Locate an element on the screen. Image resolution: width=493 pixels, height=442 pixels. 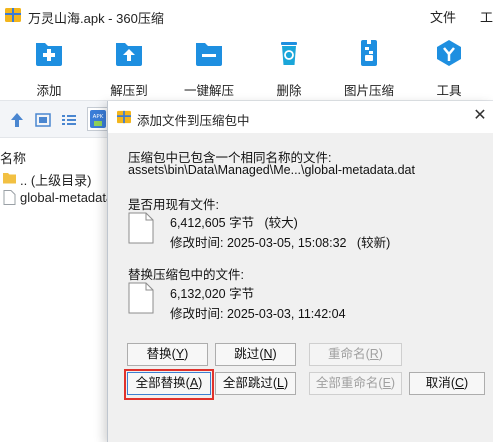
existing-file-modified: 修改时间: 2025-03-05, 15:08:32 (较新) is located at coordinates (280, 243).